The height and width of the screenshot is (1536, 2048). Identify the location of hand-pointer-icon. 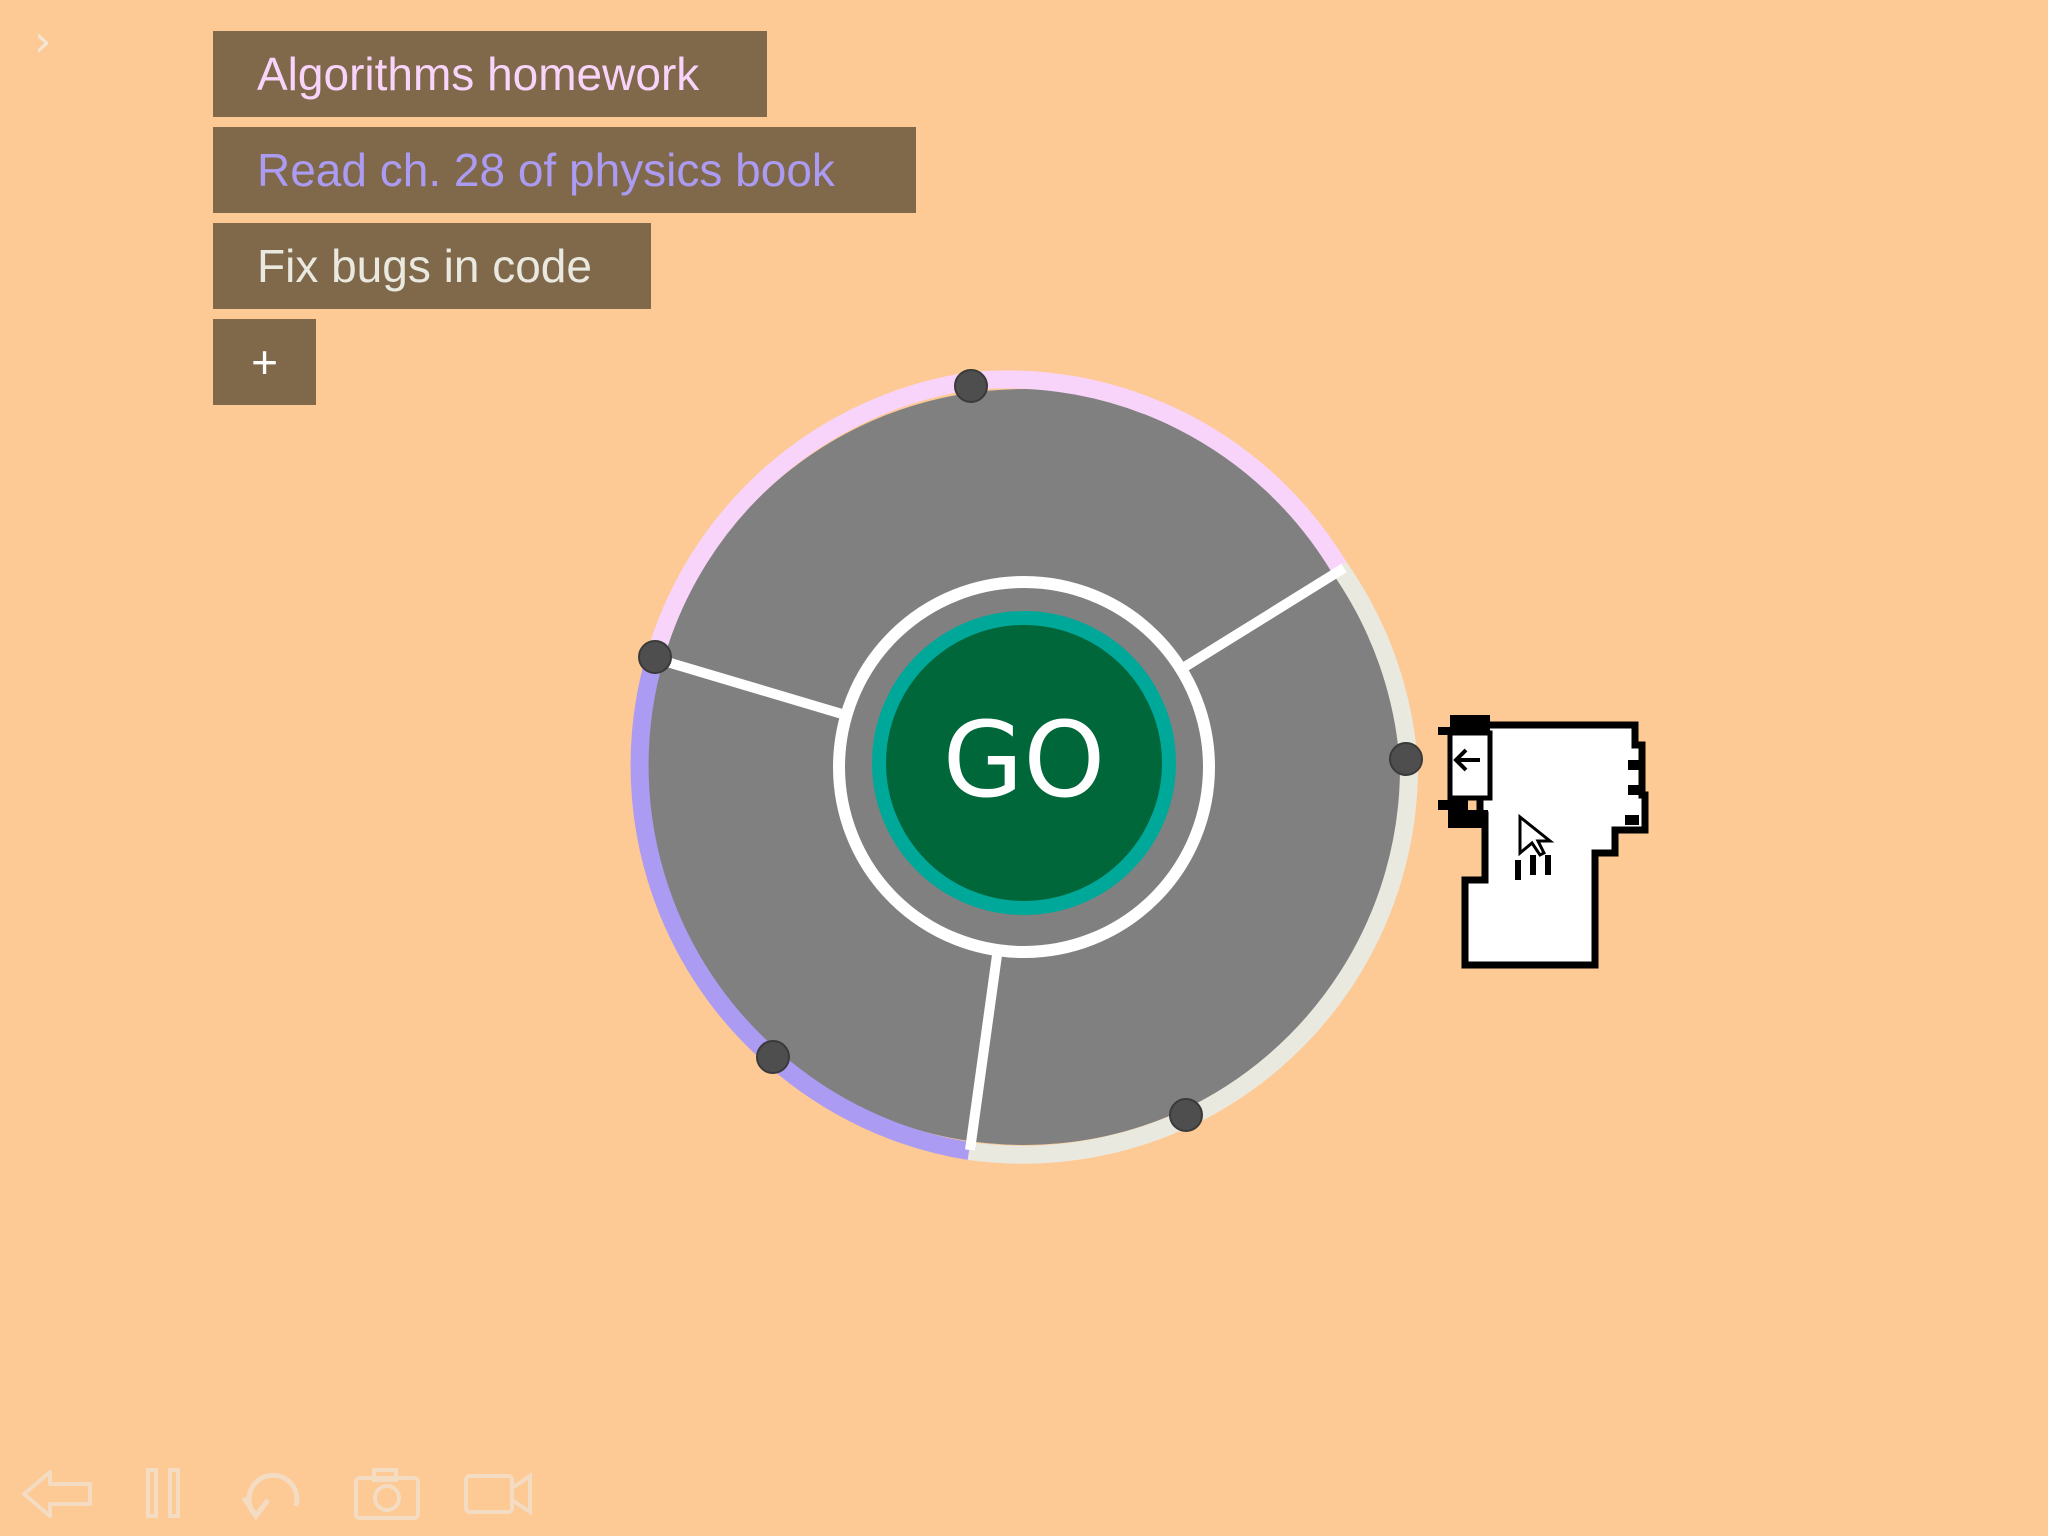
(1543, 842).